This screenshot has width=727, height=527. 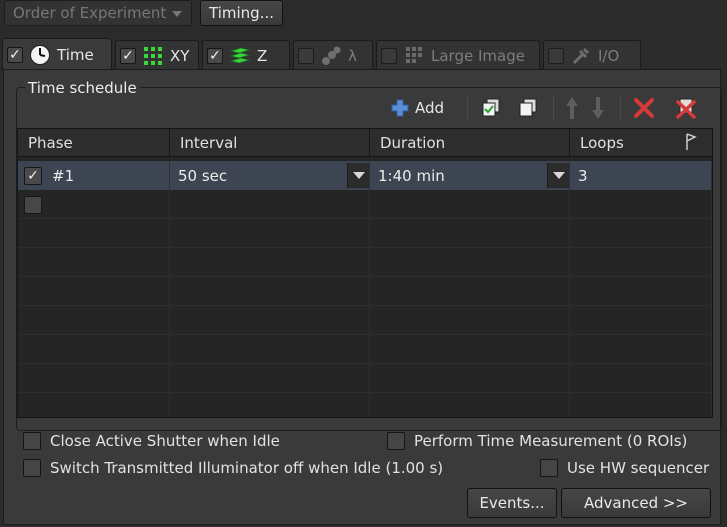 I want to click on interval-combo: 50 sec, so click(x=270, y=175).